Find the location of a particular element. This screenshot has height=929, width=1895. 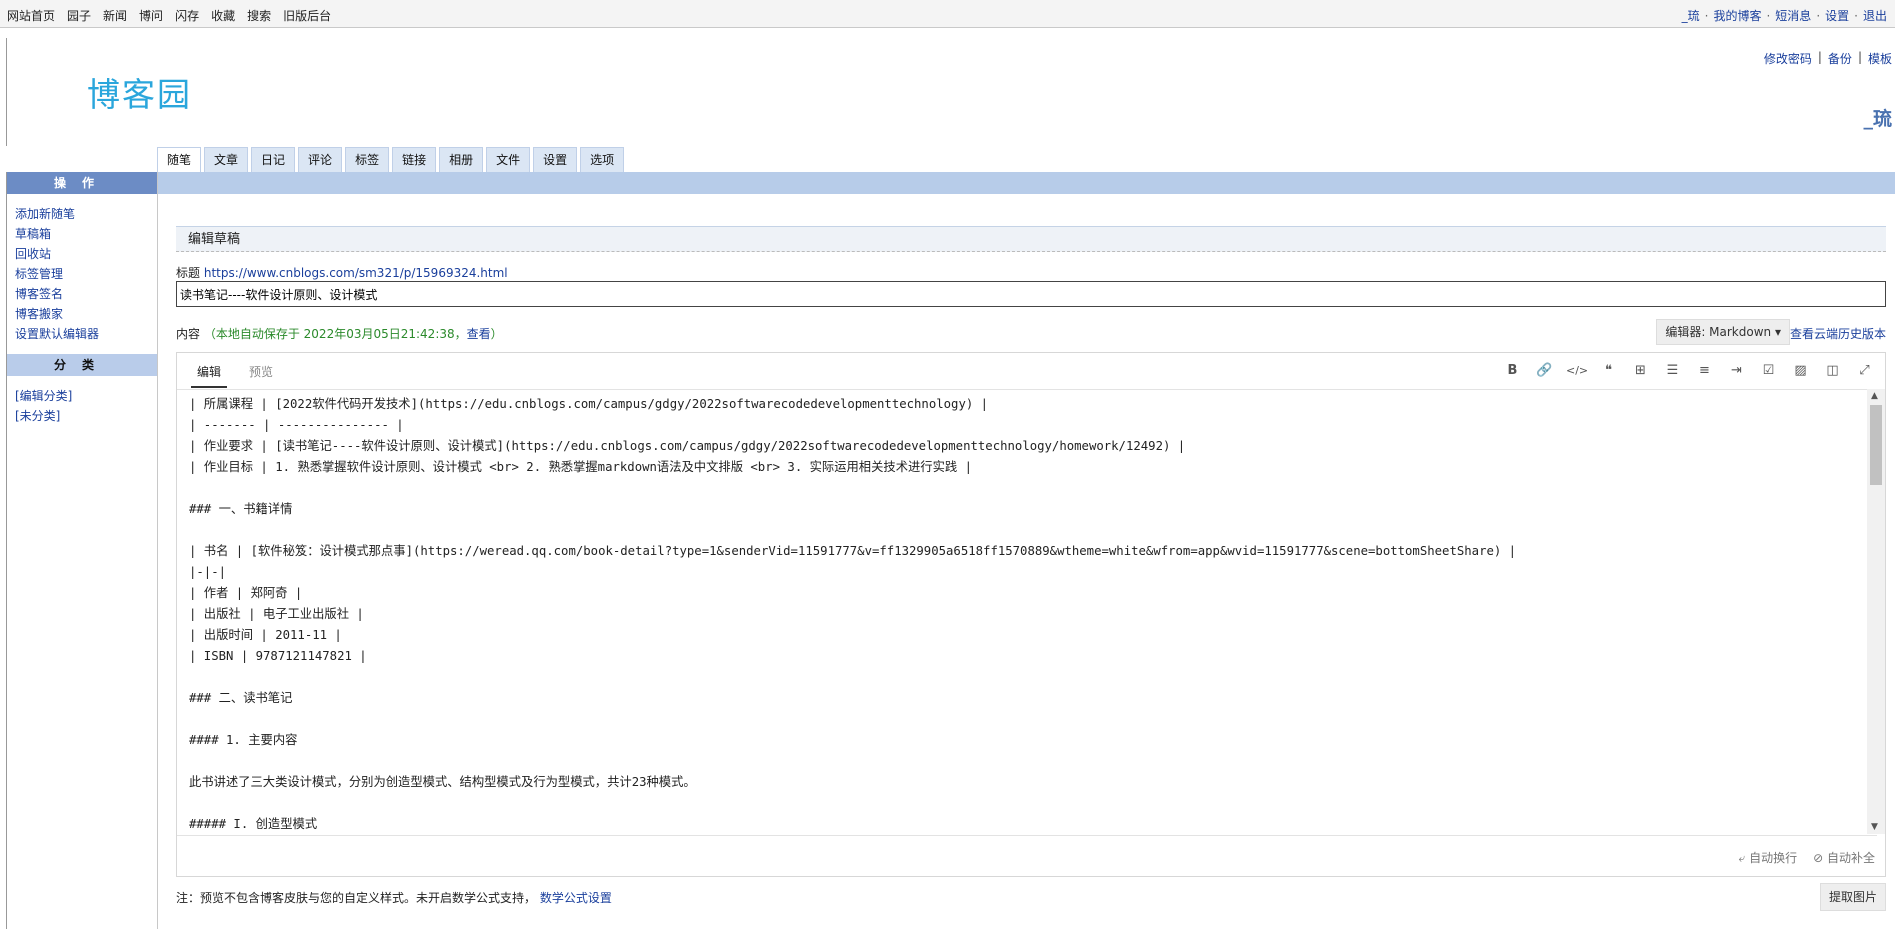

content-label: 内容 is located at coordinates (188, 334).